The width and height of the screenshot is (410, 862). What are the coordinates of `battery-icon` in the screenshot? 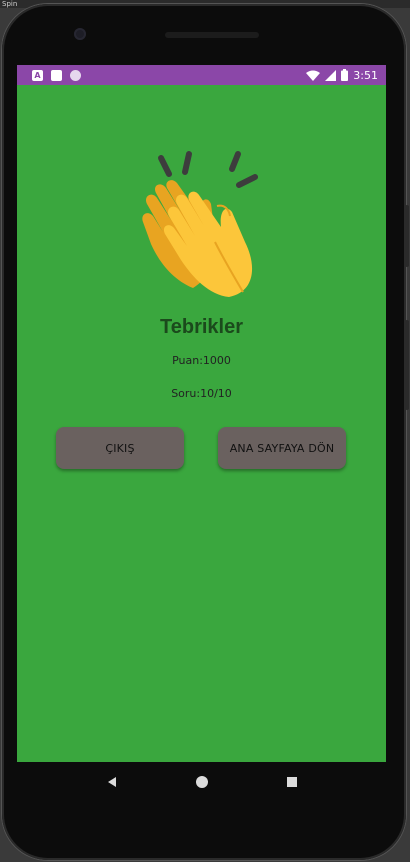 It's located at (345, 75).